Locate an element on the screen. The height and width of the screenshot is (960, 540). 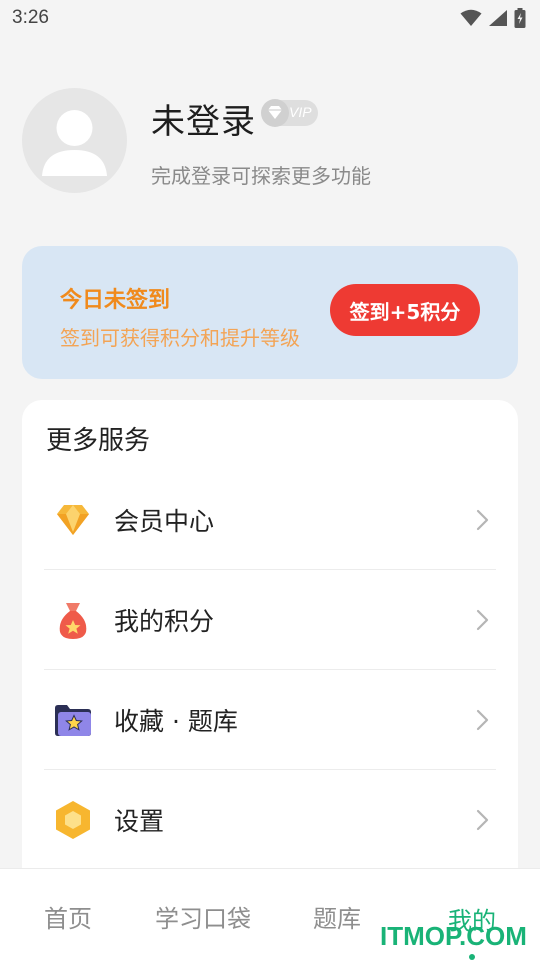
tab-study-pocket: 学习口袋 is located at coordinates (203, 916).